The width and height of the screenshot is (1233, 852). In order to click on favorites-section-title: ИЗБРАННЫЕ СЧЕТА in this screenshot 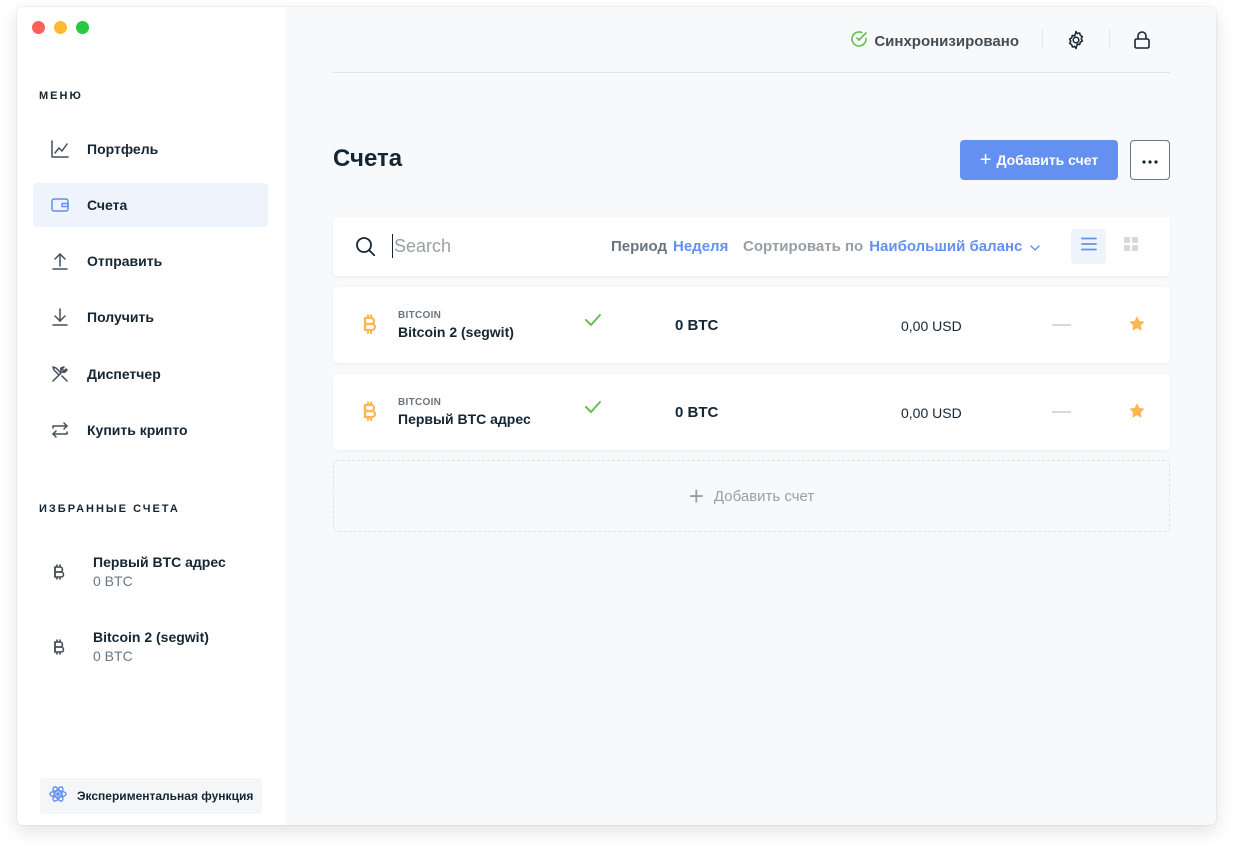, I will do `click(109, 509)`.